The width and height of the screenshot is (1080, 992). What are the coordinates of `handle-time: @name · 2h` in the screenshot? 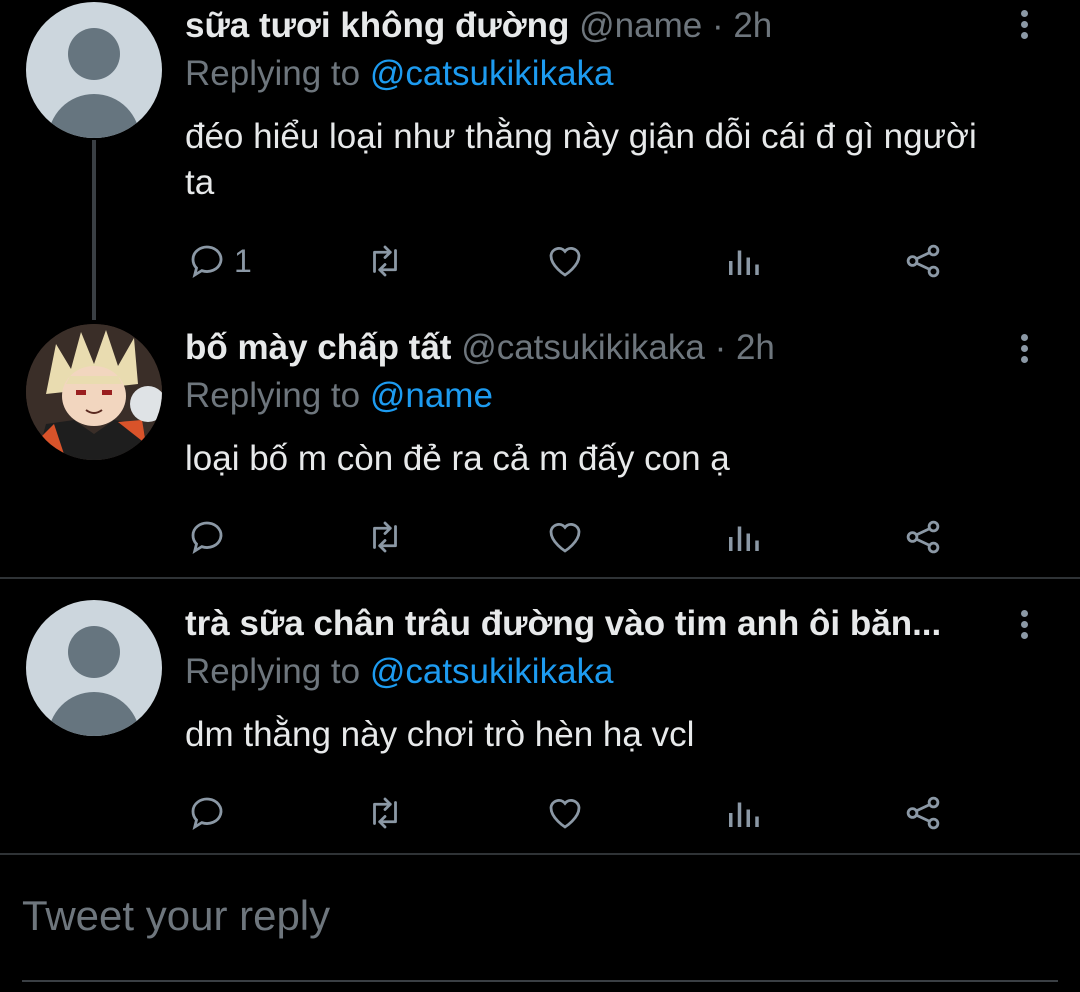 It's located at (676, 25).